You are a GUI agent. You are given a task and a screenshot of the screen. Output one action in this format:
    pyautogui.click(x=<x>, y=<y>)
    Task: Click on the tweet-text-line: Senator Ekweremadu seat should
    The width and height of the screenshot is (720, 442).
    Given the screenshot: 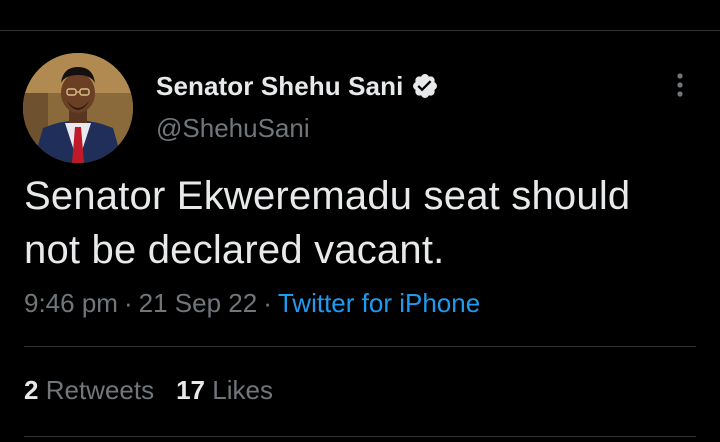 What is the action you would take?
    pyautogui.click(x=327, y=196)
    